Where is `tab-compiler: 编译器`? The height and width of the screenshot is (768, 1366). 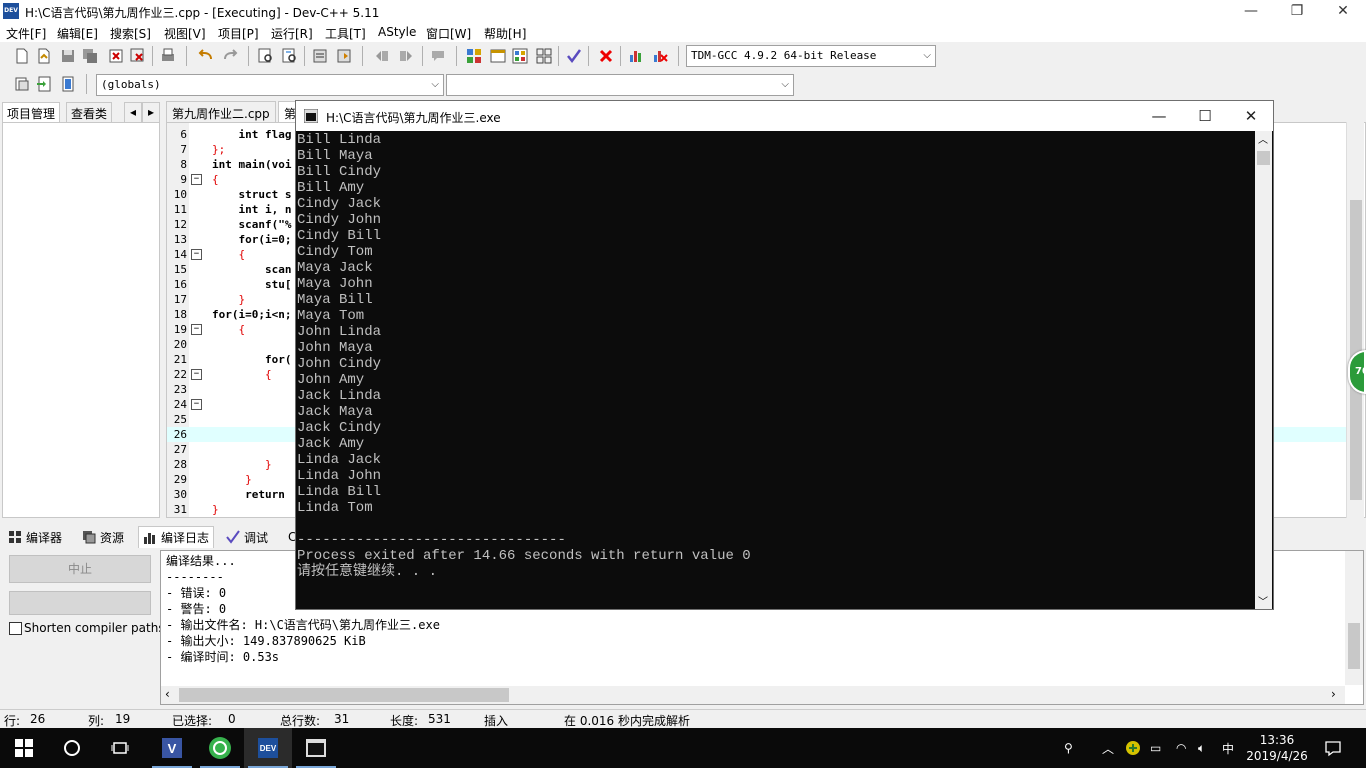
tab-compiler: 编译器 is located at coordinates (35, 537).